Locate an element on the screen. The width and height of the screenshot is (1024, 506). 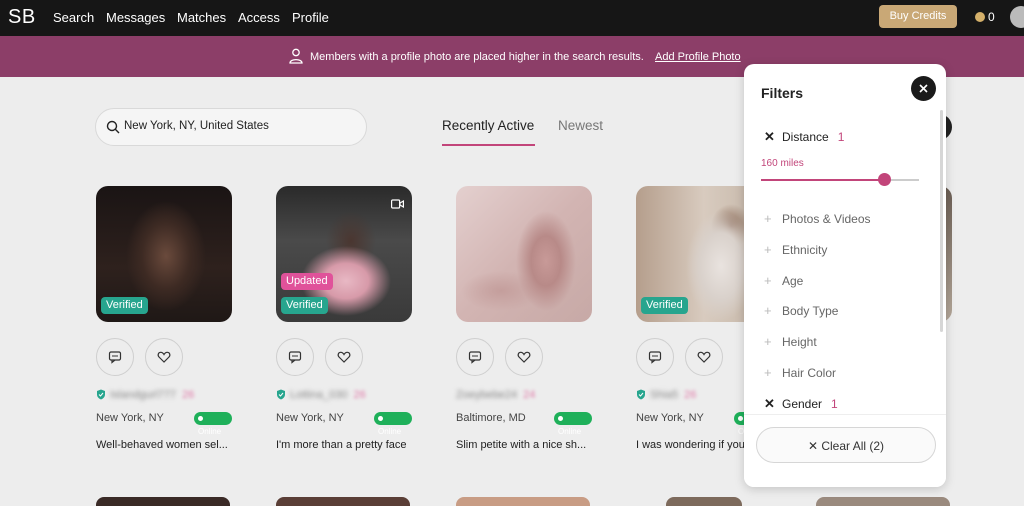
filter-height: + Height is located at coordinates (790, 341).